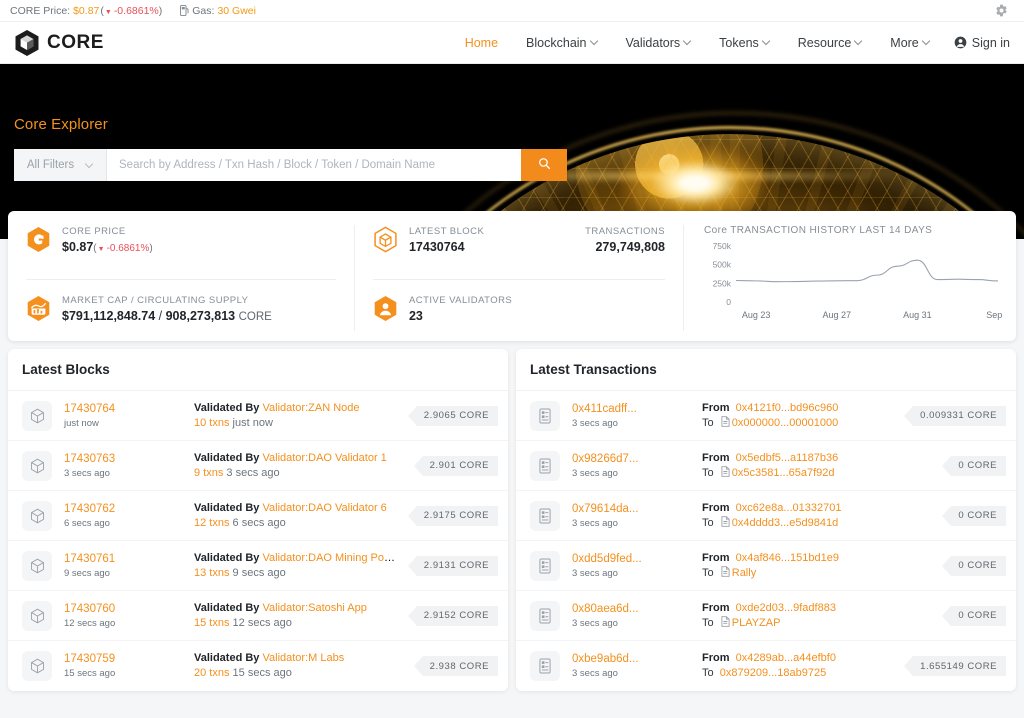 This screenshot has height=718, width=1024. I want to click on block-validated-by: Validated By Validator:DAO Mining Pool 2, so click(296, 558).